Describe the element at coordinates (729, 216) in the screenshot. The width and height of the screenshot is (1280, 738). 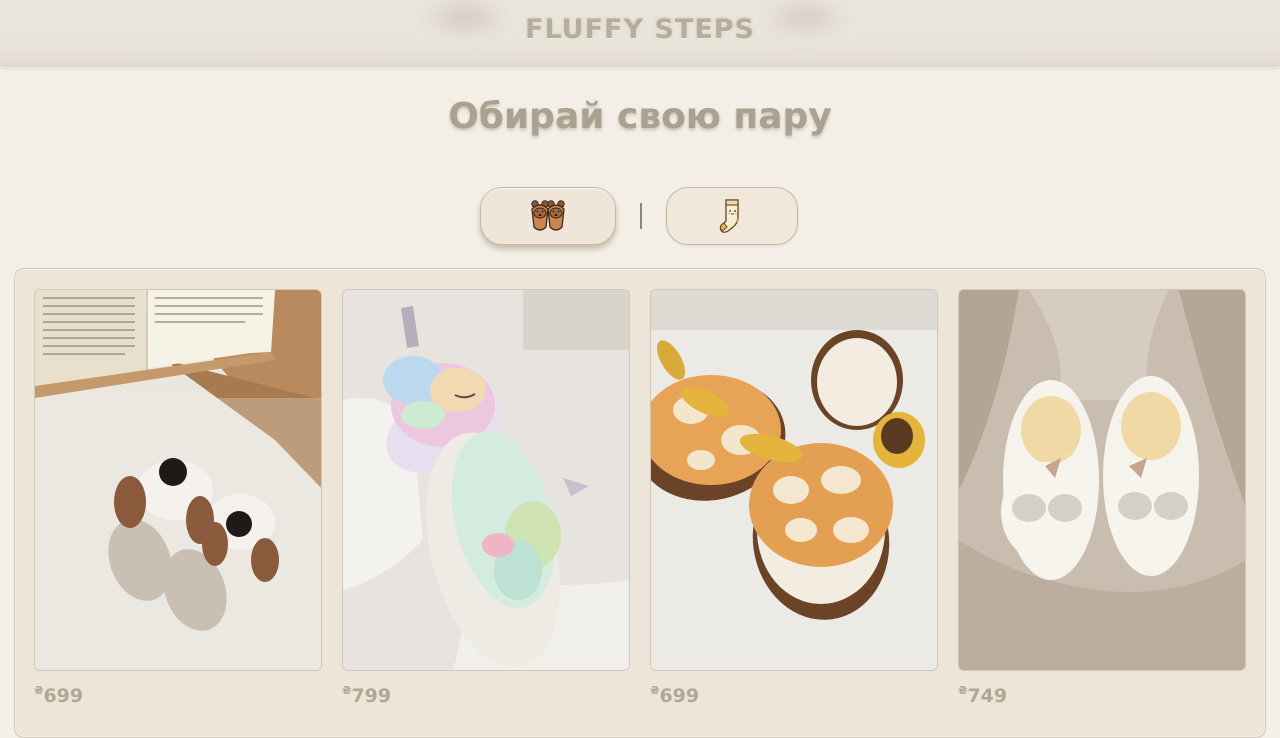
I see `sock-icon` at that location.